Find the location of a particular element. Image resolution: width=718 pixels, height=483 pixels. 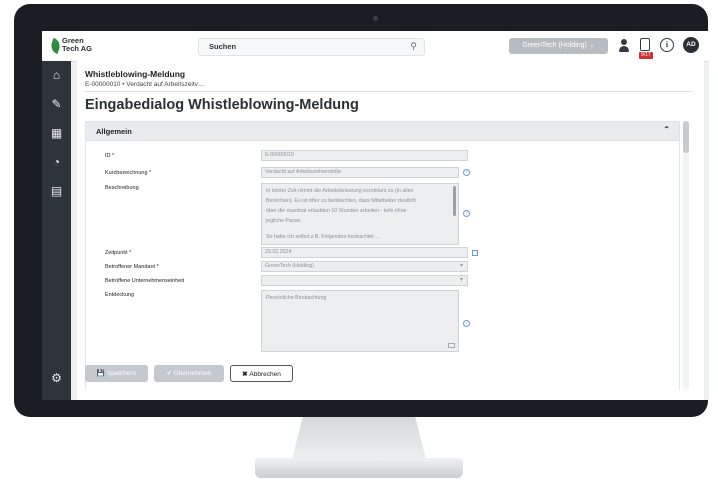

section-header-allgemein: Allgemein ⌃ is located at coordinates (382, 131).